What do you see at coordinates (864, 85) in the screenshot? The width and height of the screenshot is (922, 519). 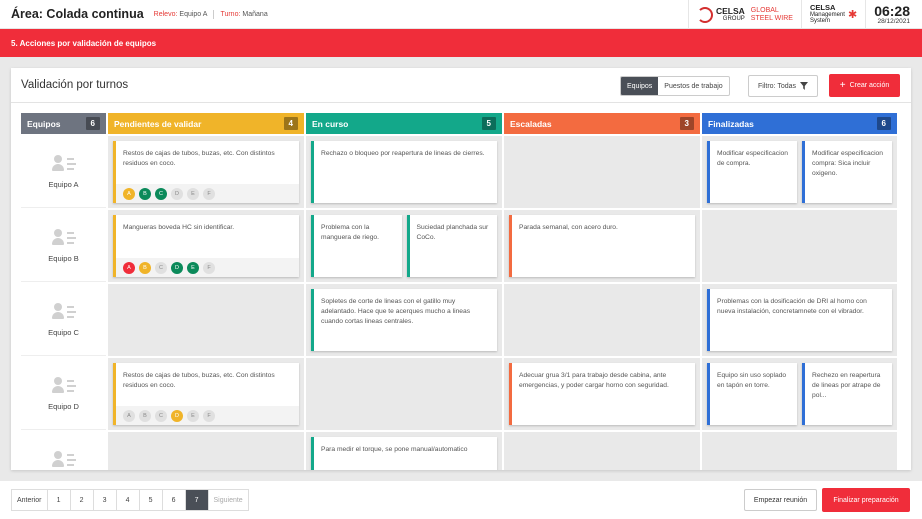 I see `create-action-button: + Crear acción` at bounding box center [864, 85].